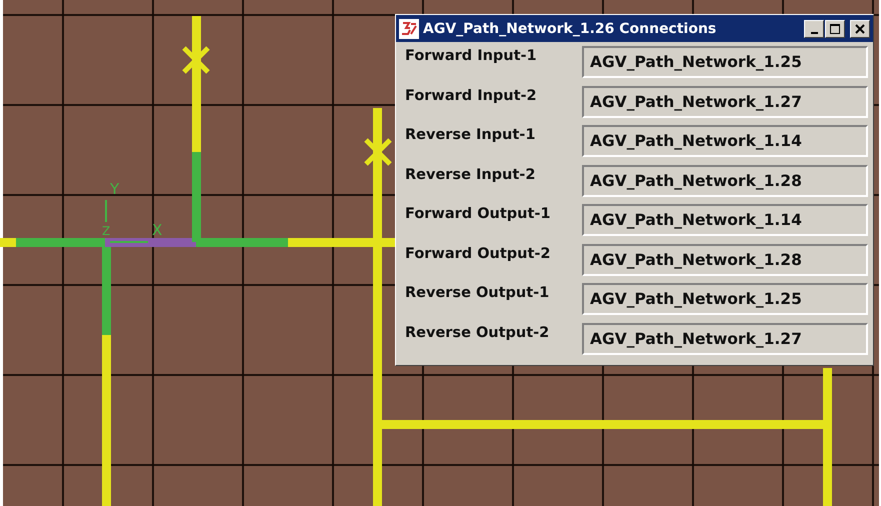 The image size is (881, 506). I want to click on app-logo-icon, so click(409, 28).